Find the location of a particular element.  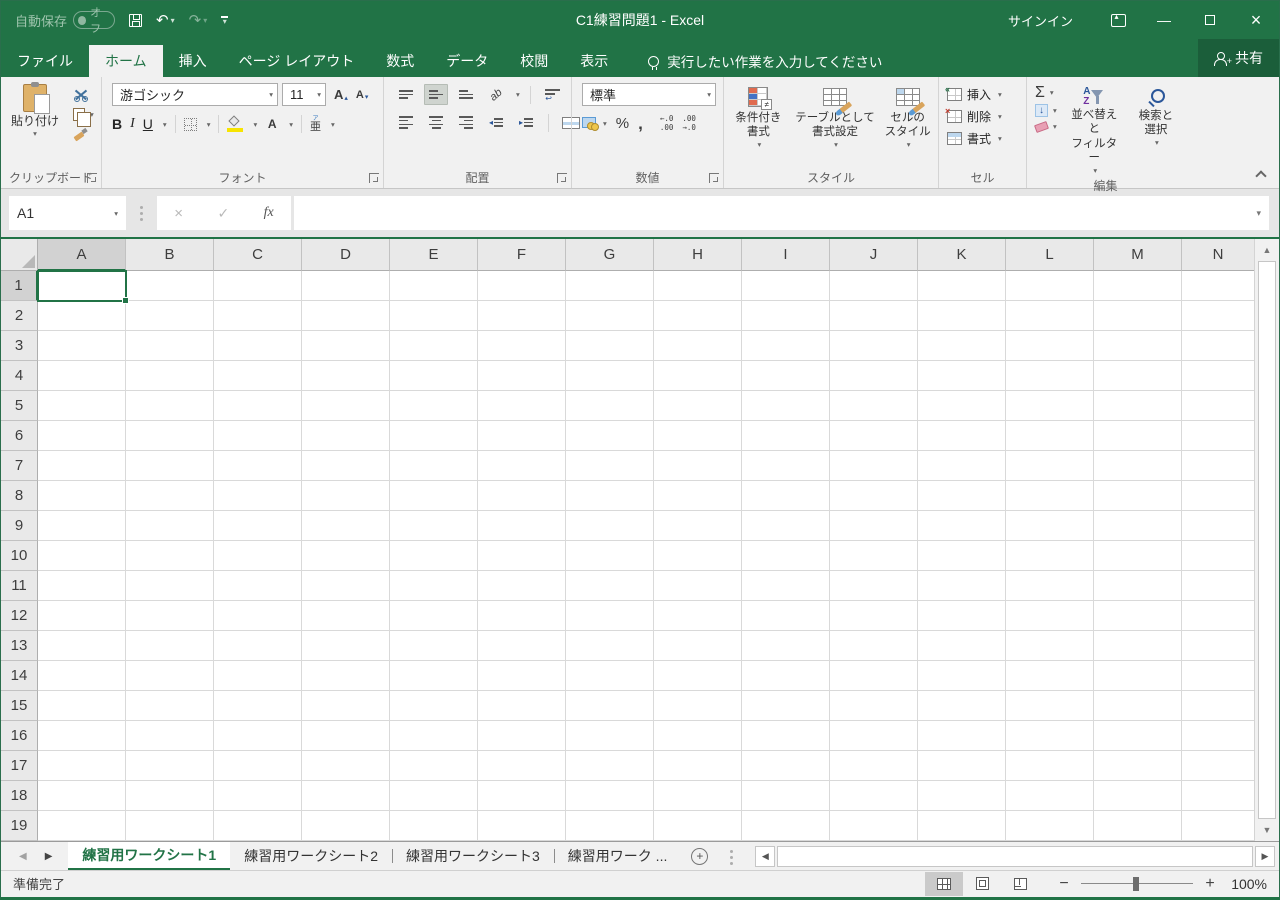

scroll-down-icon: ▼ is located at coordinates (1267, 830).